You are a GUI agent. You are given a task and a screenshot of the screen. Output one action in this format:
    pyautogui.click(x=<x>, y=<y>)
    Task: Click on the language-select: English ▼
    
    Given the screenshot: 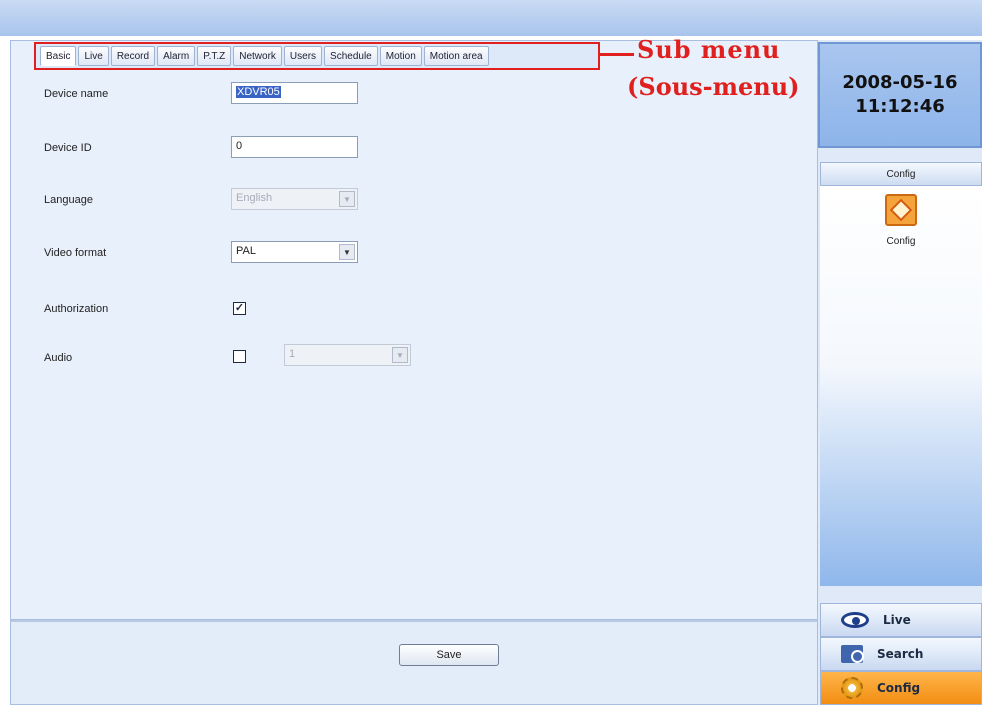 What is the action you would take?
    pyautogui.click(x=294, y=199)
    